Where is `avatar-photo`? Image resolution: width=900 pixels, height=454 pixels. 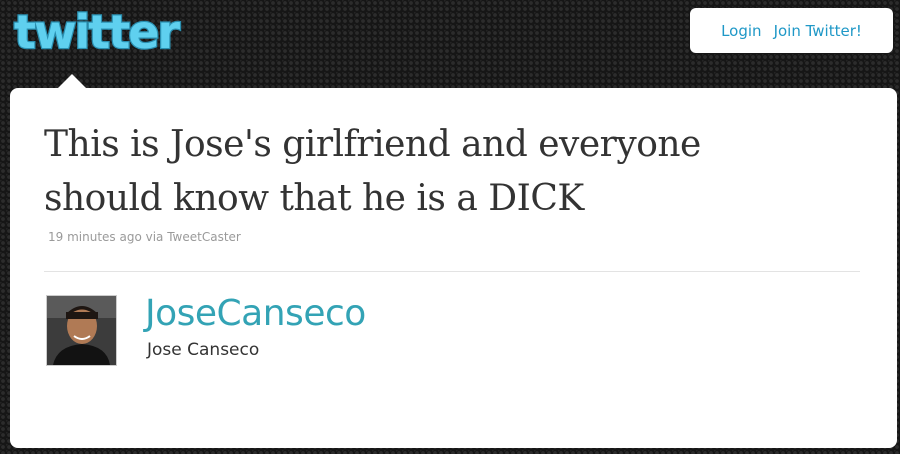
avatar-photo is located at coordinates (81, 330).